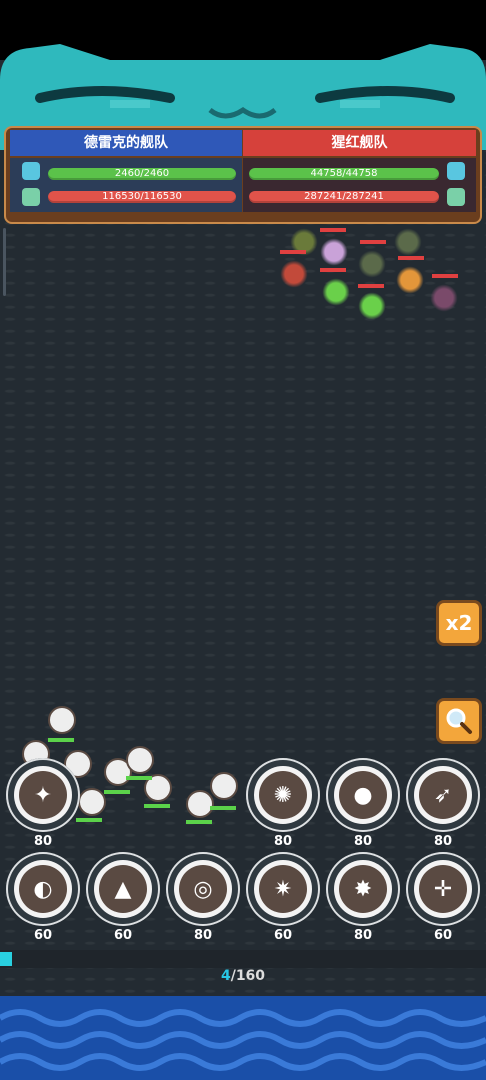 The image size is (486, 1080). I want to click on whirlpool-icon: ◎, so click(203, 889).